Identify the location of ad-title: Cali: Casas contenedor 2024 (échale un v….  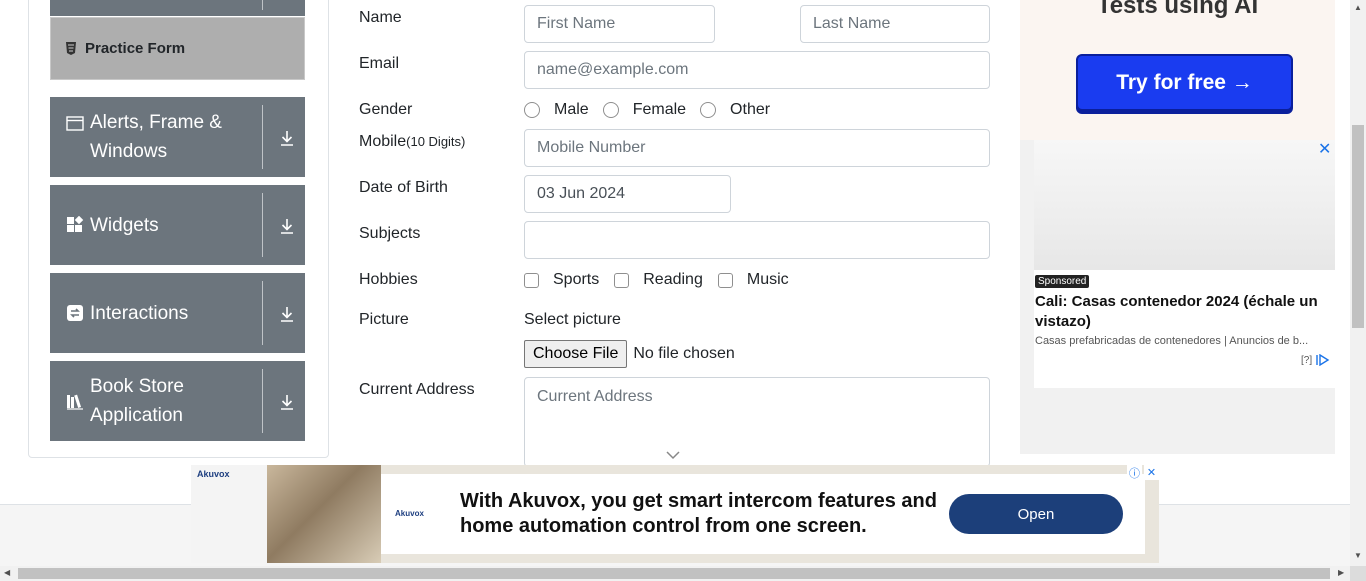
(1183, 312).